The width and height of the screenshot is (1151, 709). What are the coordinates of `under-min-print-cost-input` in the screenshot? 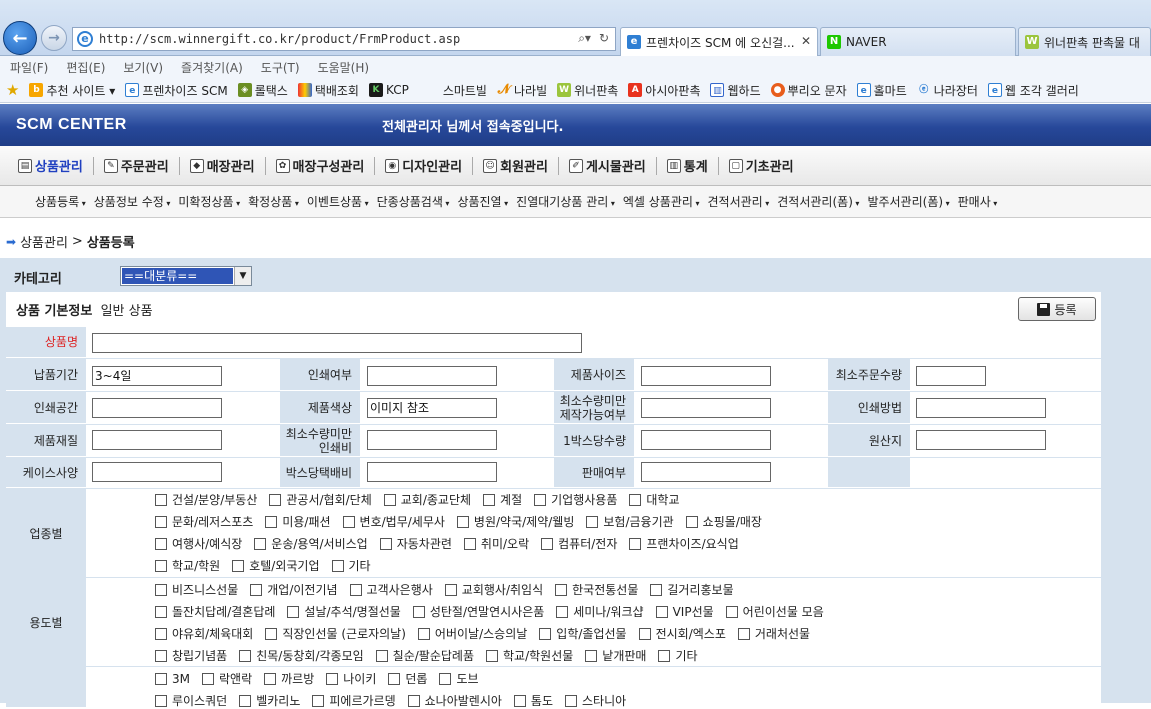 It's located at (432, 440).